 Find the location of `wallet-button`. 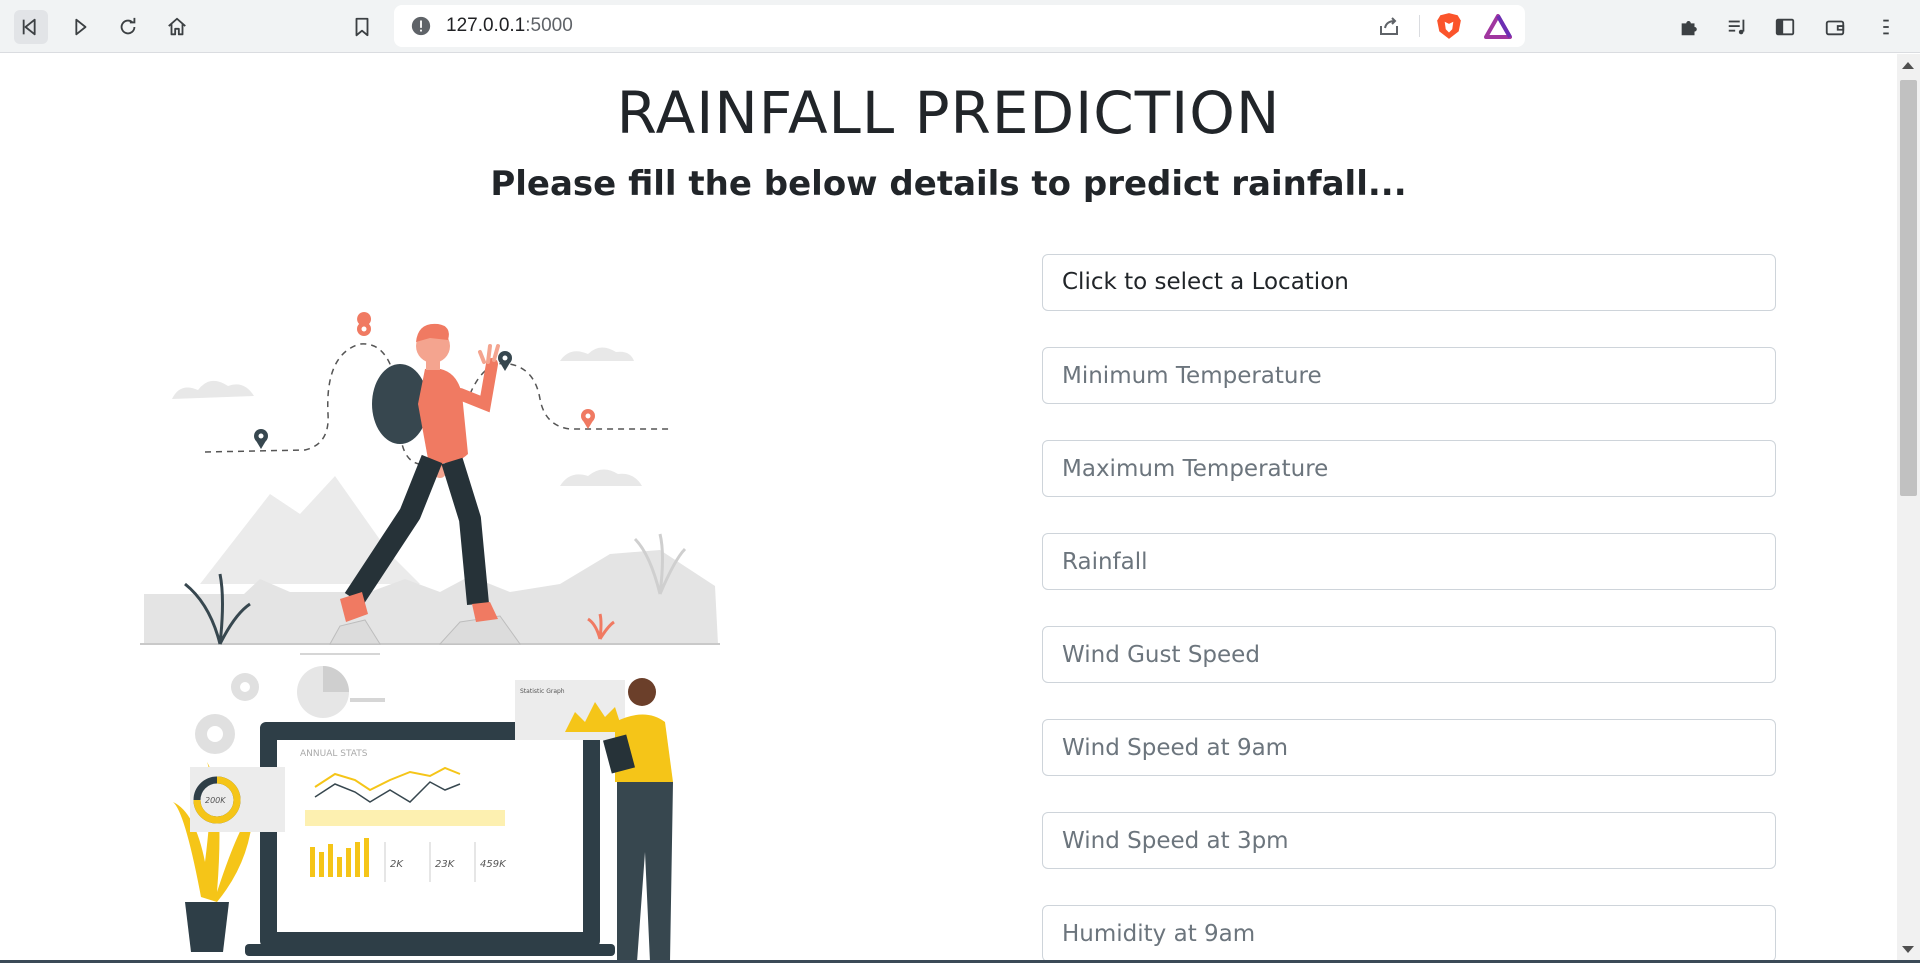

wallet-button is located at coordinates (1835, 27).